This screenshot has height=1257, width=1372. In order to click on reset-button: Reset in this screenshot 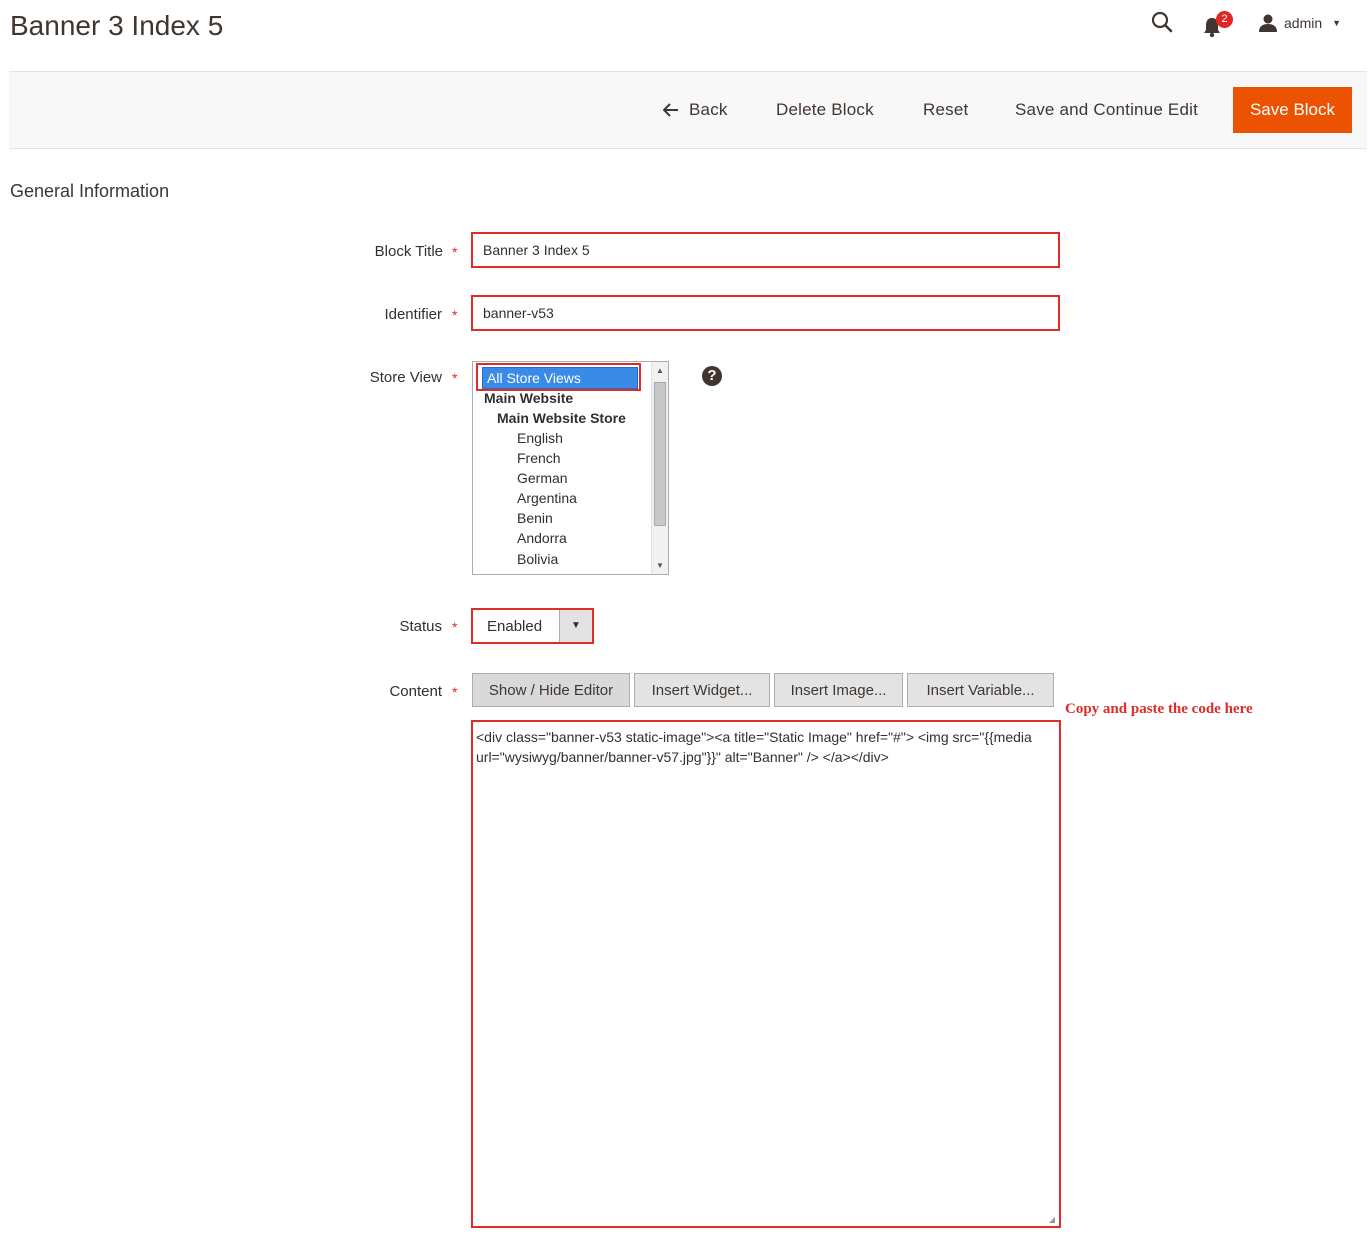, I will do `click(945, 110)`.